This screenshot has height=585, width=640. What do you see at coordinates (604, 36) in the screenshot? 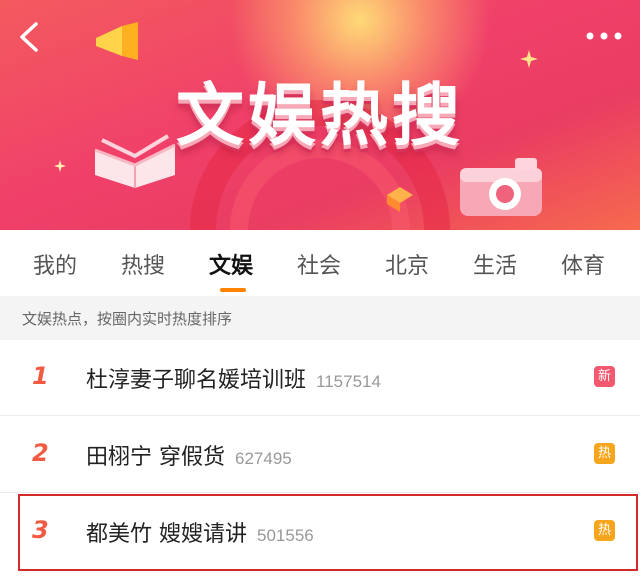
I see `more-dots-icon` at bounding box center [604, 36].